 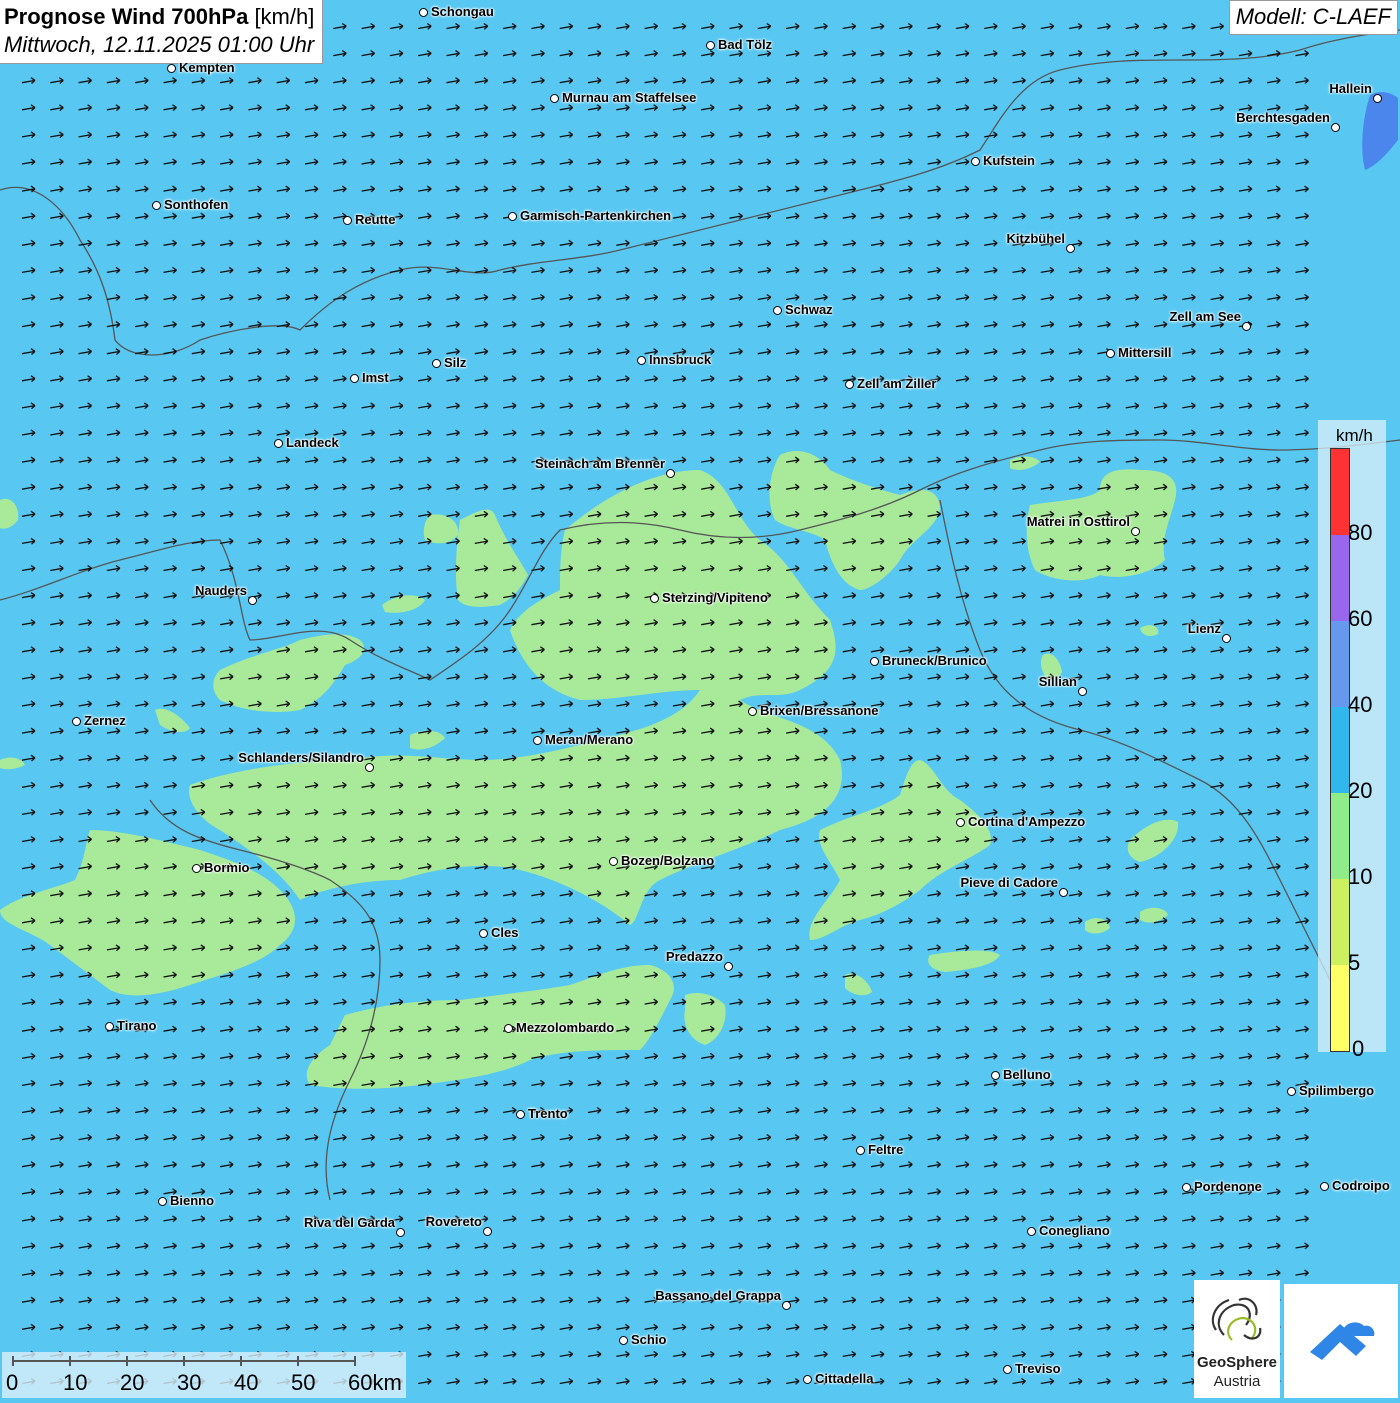 What do you see at coordinates (548, 1113) in the screenshot?
I see `city-label: Trento` at bounding box center [548, 1113].